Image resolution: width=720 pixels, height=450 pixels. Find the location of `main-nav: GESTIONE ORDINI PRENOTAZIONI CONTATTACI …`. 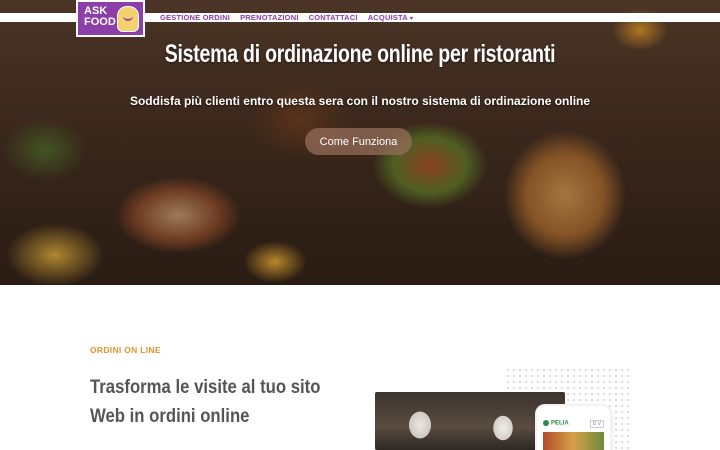

main-nav: GESTIONE ORDINI PRENOTAZIONI CONTATTACI … is located at coordinates (286, 17).